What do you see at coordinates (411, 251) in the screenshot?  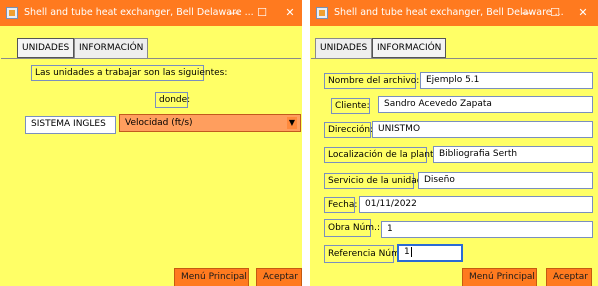 I see `text-caret` at bounding box center [411, 251].